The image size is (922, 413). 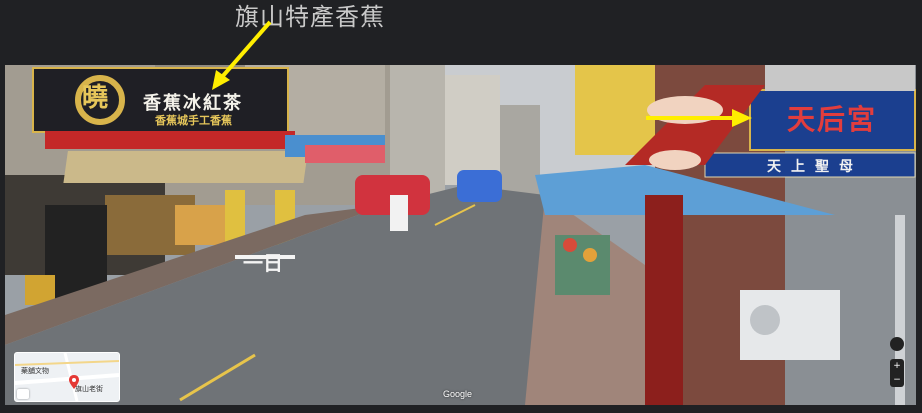 I want to click on zoom-out-button: −, so click(x=897, y=380).